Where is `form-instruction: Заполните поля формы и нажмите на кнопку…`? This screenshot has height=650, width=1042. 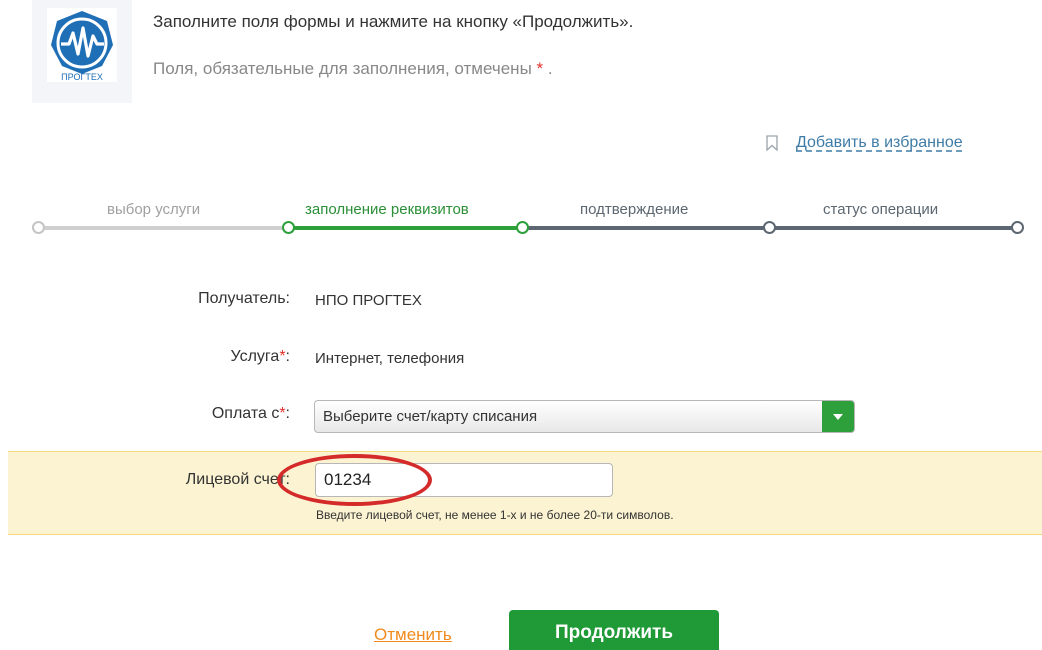 form-instruction: Заполните поля формы и нажмите на кнопку… is located at coordinates (393, 21).